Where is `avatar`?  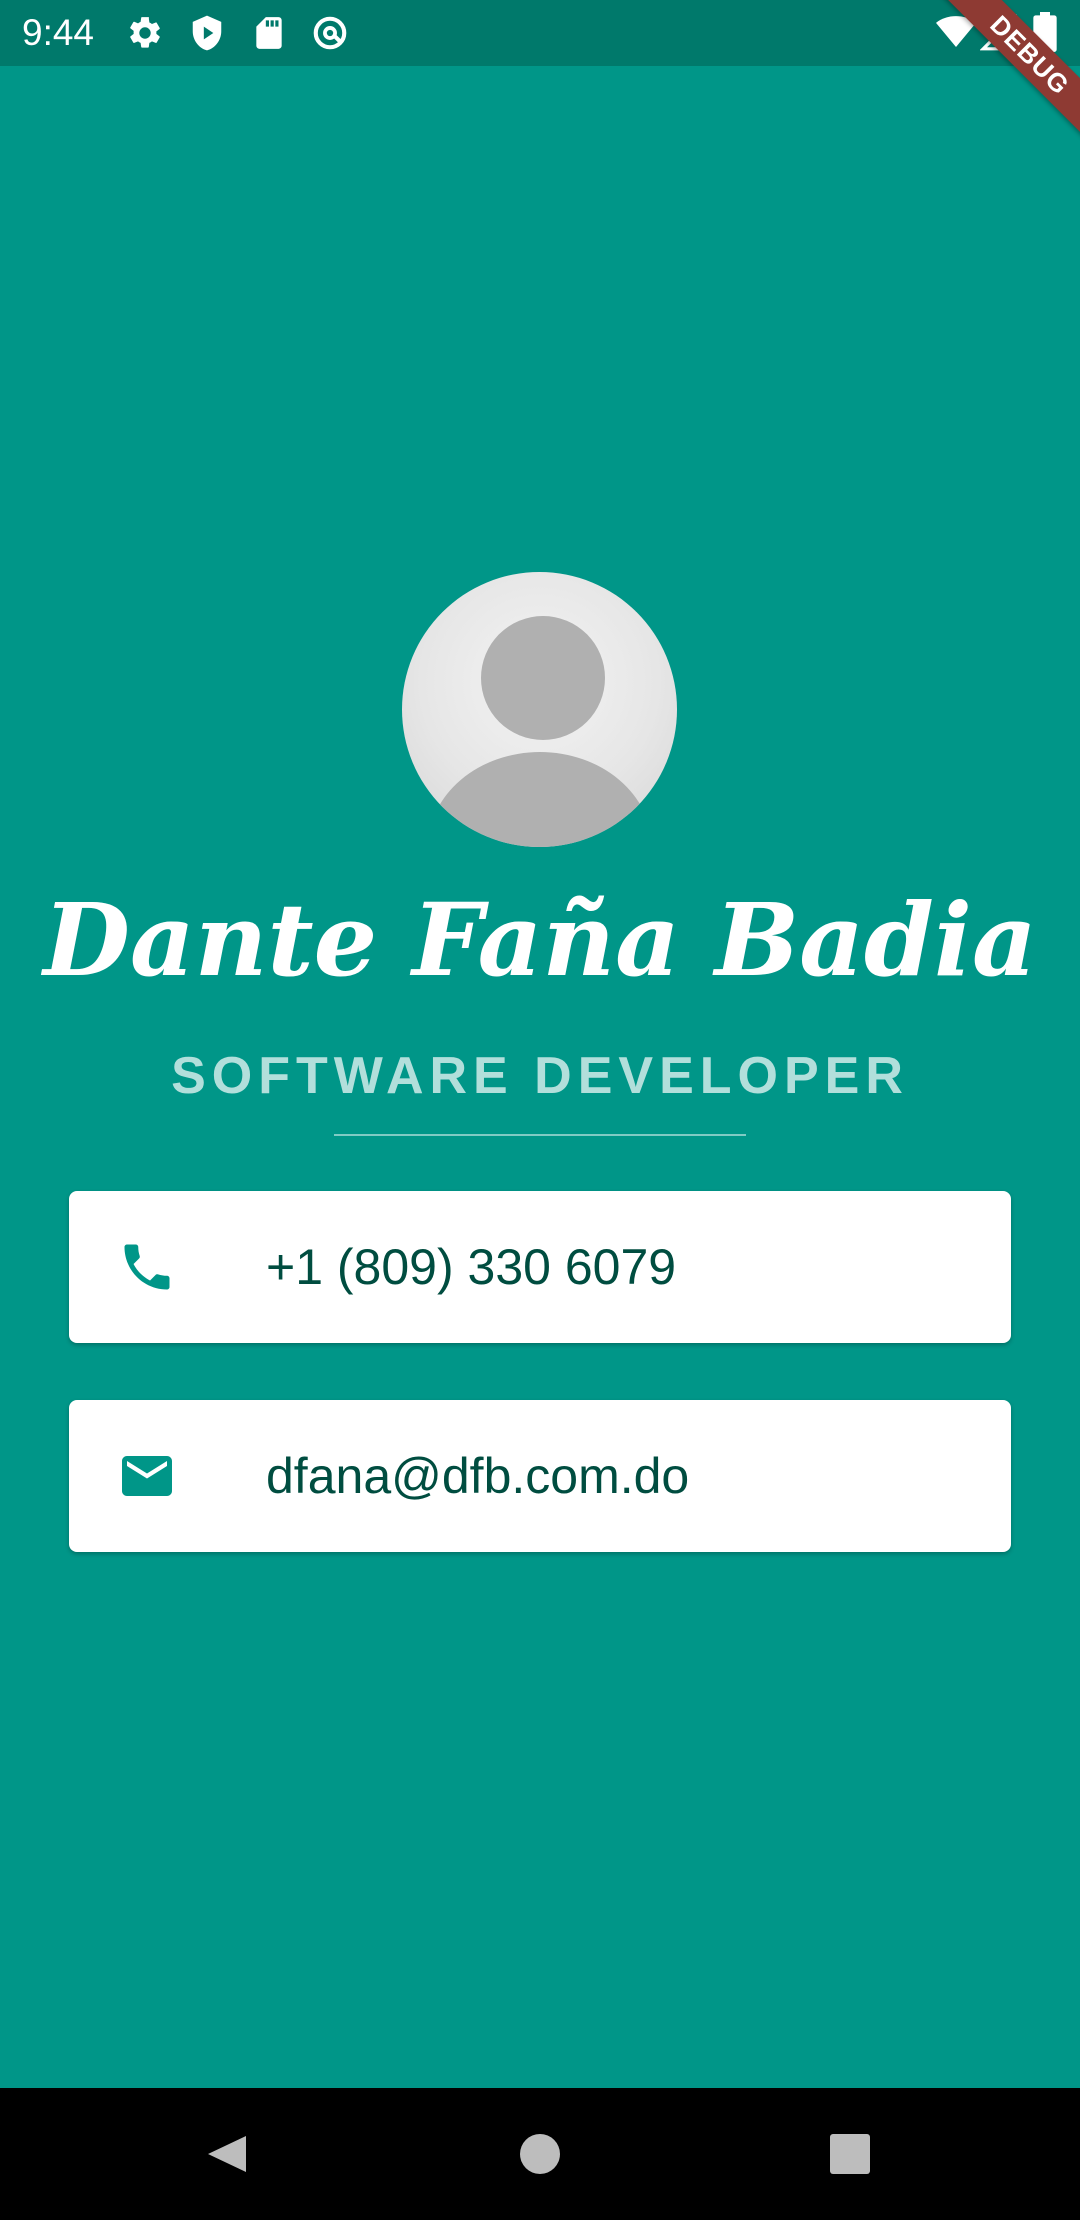 avatar is located at coordinates (539, 709).